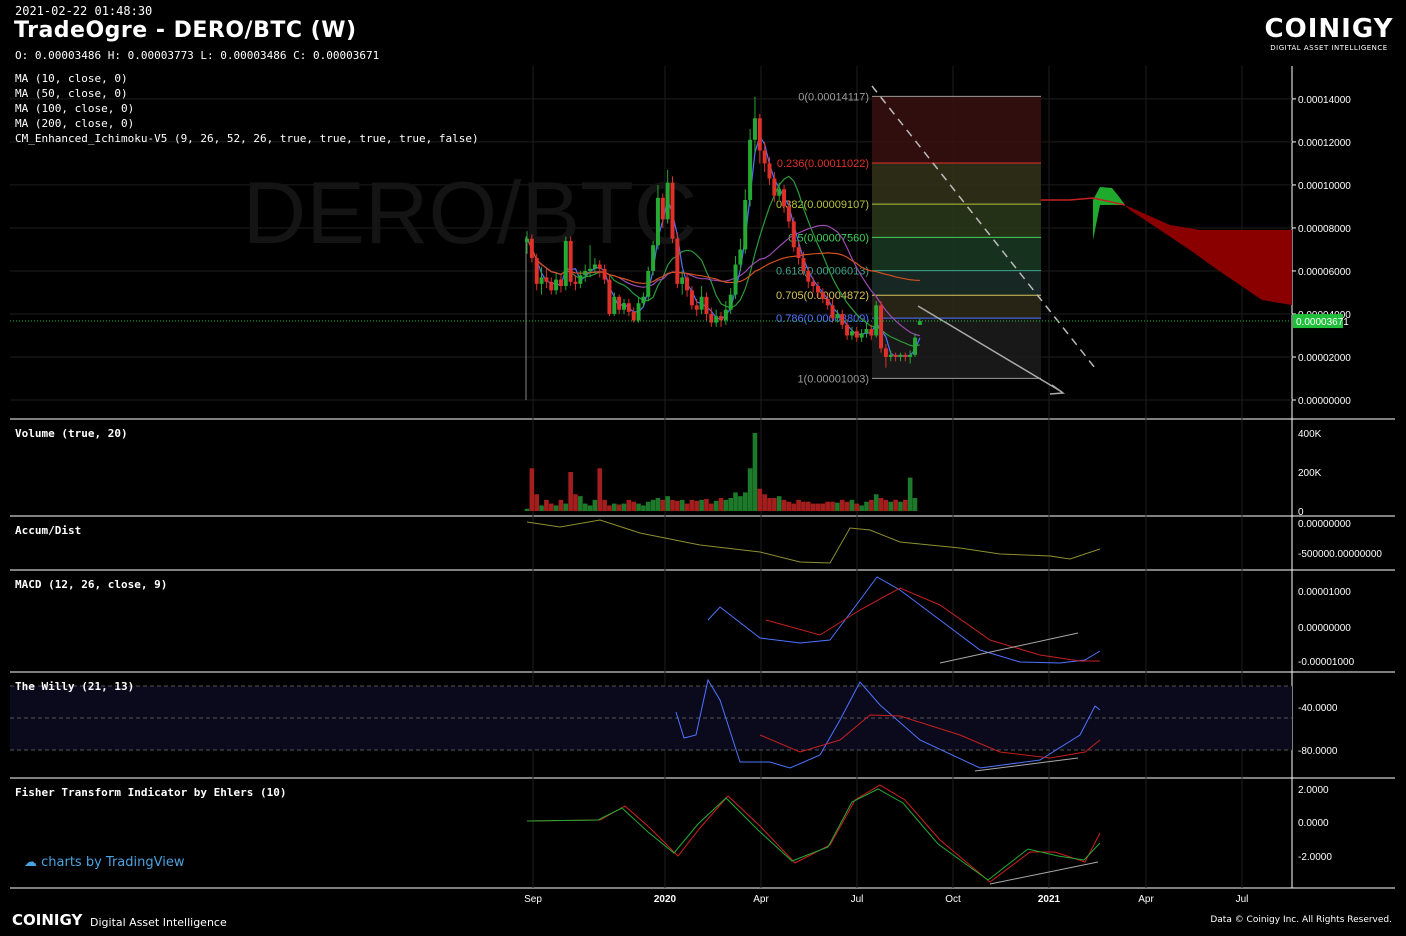  What do you see at coordinates (30, 862) in the screenshot?
I see `cloud-icon: ☁` at bounding box center [30, 862].